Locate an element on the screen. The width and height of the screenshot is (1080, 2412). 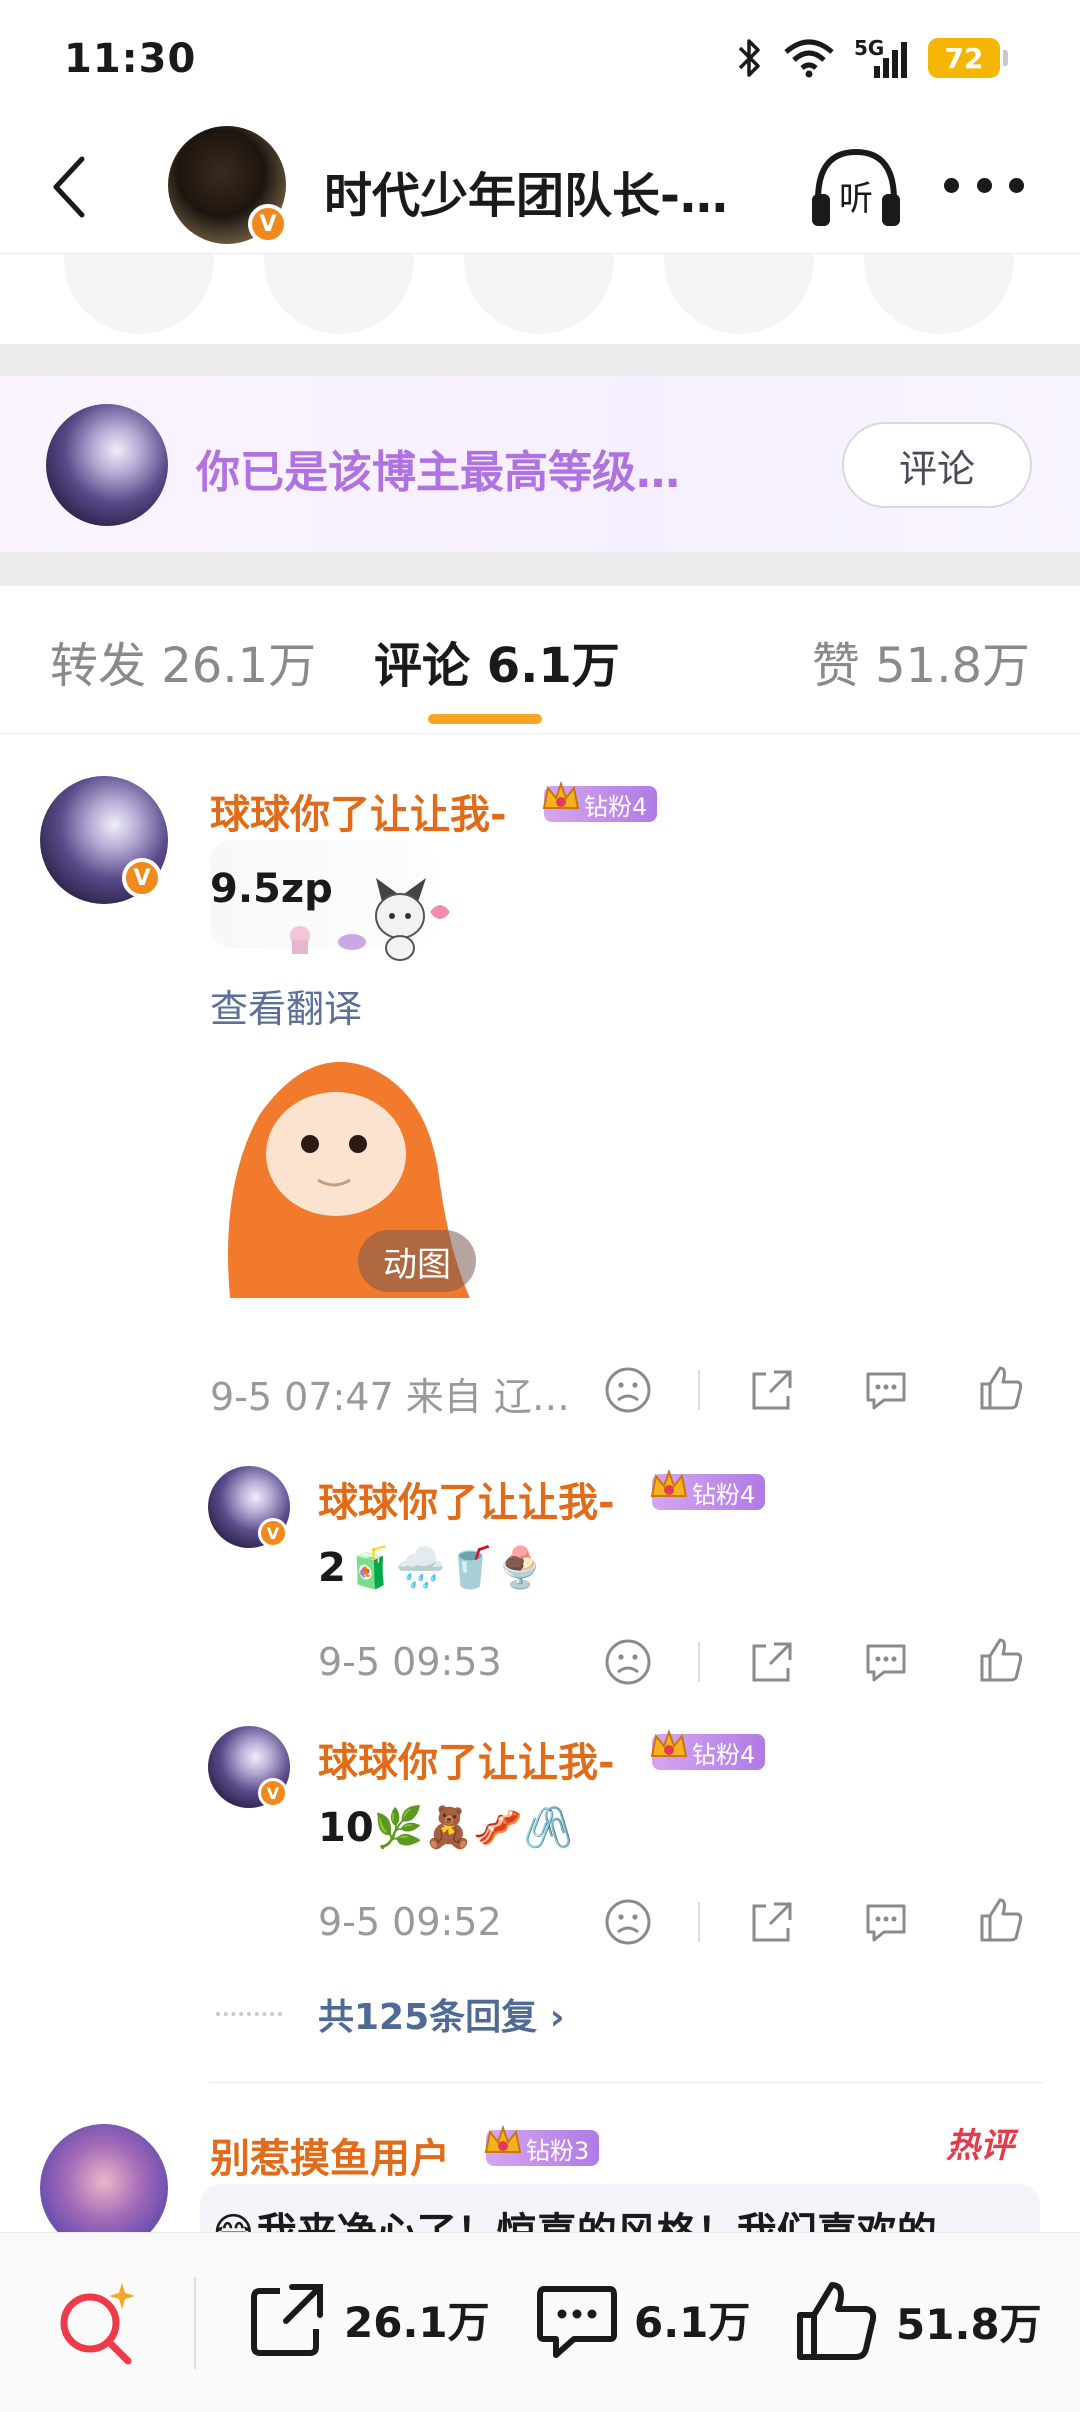
user-avatar is located at coordinates (107, 465).